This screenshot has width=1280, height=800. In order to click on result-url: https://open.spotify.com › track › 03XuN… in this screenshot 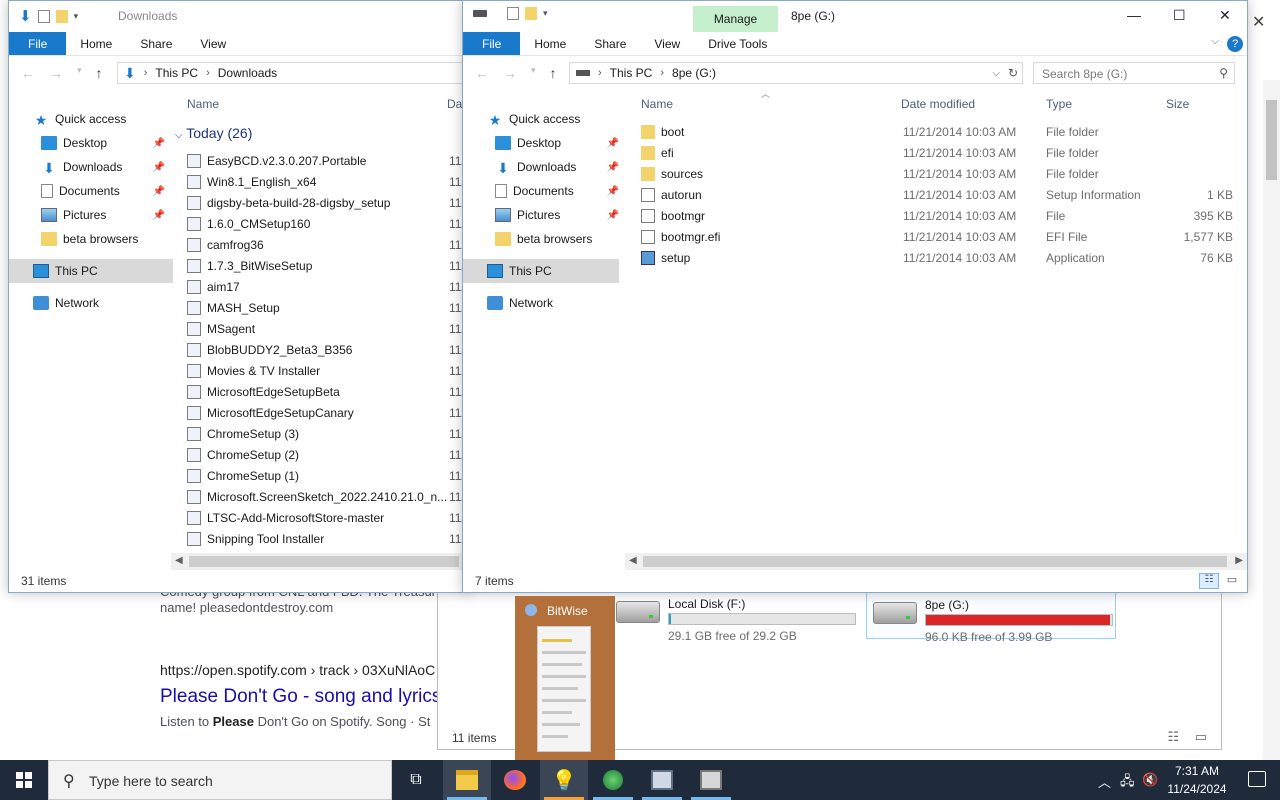, I will do `click(297, 670)`.